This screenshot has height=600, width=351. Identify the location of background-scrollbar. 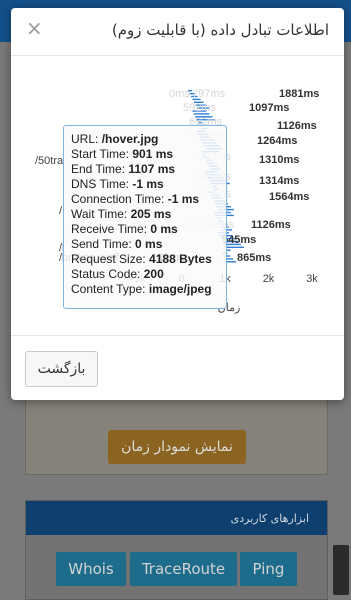
(341, 570).